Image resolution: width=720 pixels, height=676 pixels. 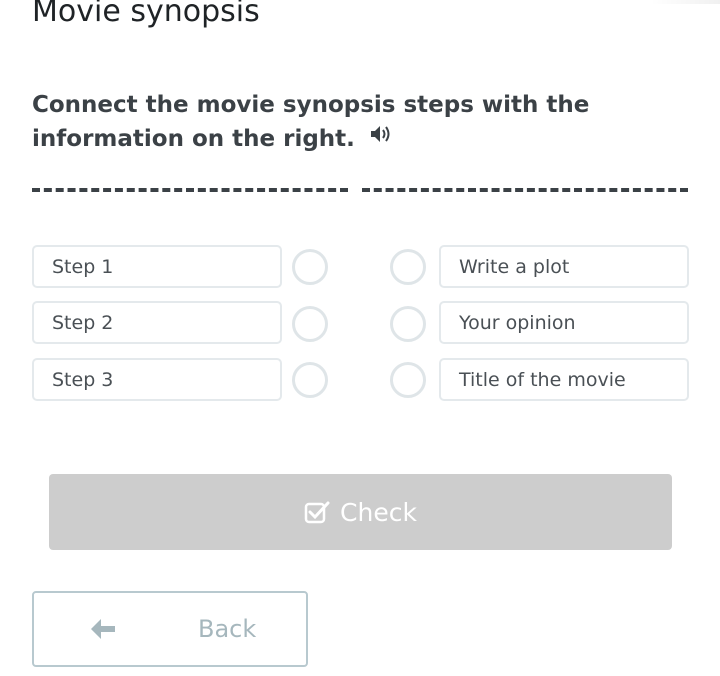 I want to click on left-item-step-1: Step 1, so click(x=157, y=266).